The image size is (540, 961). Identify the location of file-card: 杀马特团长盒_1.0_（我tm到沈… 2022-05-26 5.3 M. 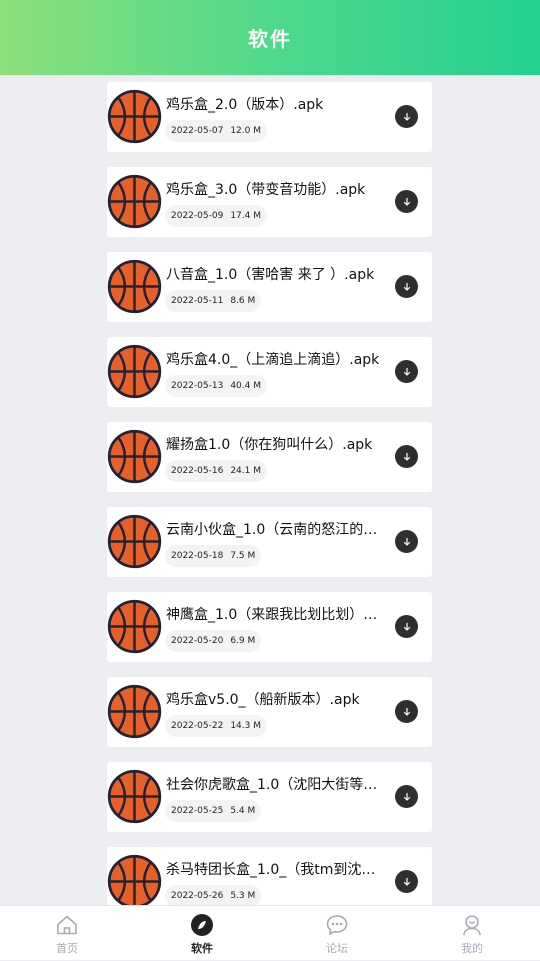
(269, 876).